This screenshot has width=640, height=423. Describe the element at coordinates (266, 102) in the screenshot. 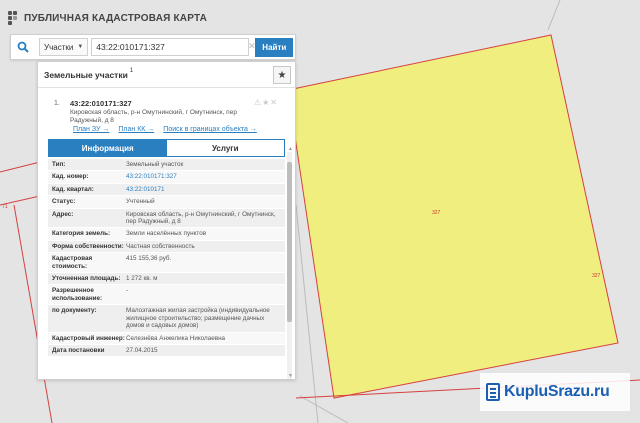

I see `result-tools-icons: ⚠★✕` at that location.